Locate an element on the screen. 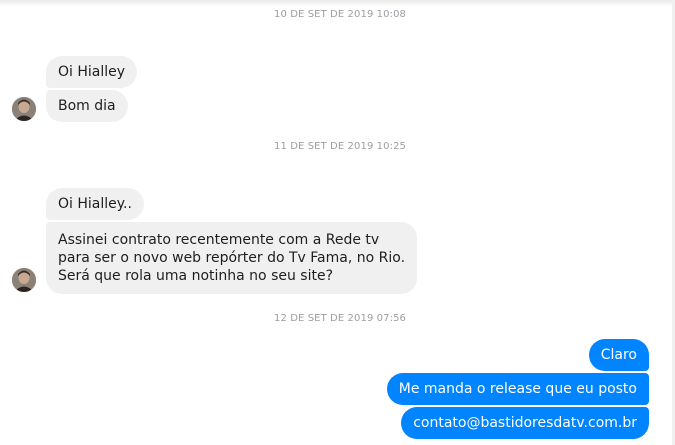 The height and width of the screenshot is (445, 675). incoming-message: Oi Hialley.. is located at coordinates (95, 204).